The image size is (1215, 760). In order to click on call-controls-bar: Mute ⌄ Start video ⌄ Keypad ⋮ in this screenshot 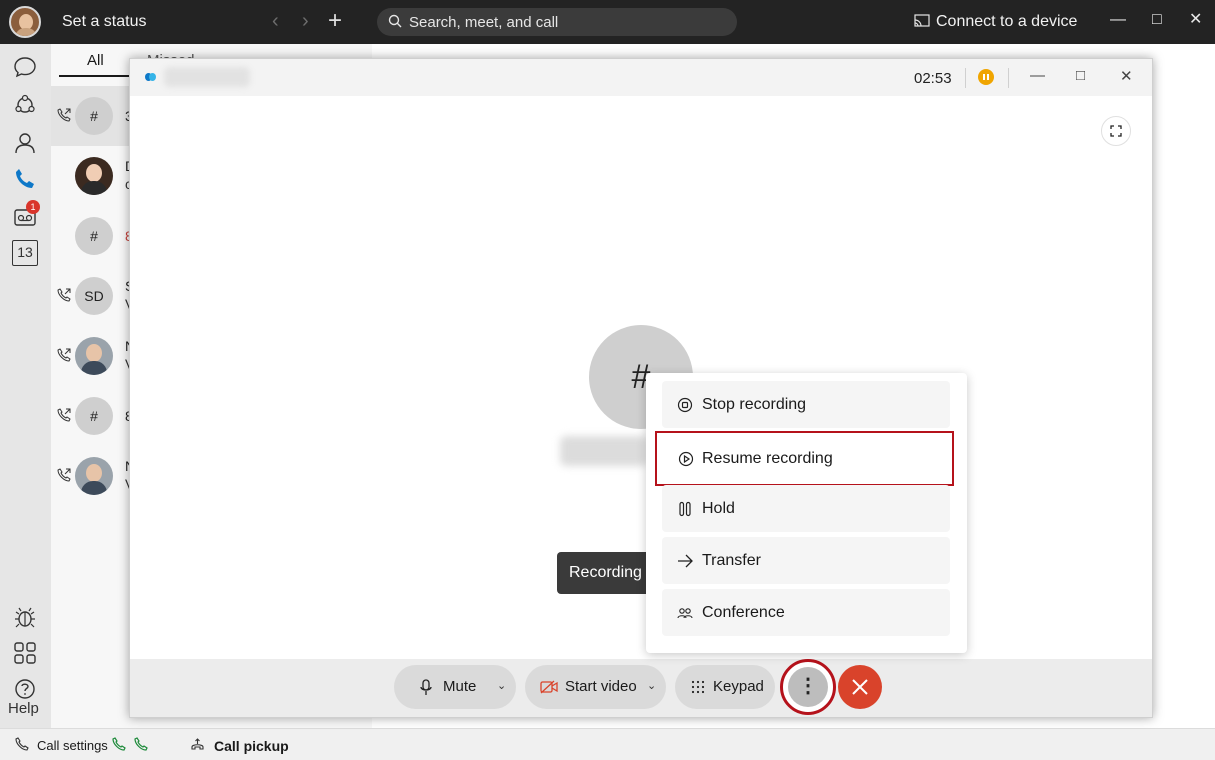, I will do `click(641, 688)`.